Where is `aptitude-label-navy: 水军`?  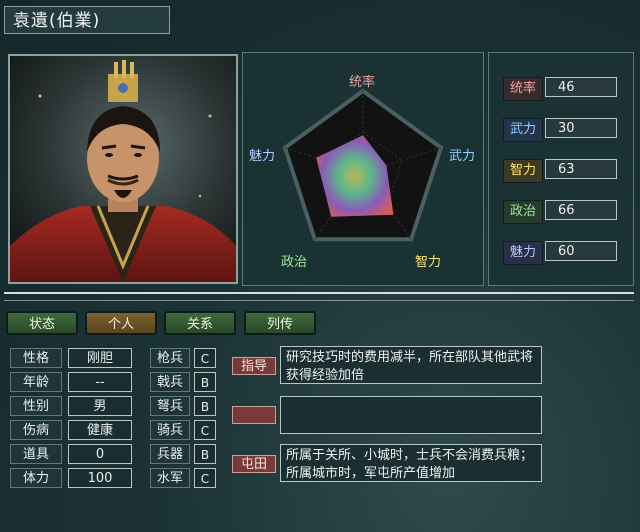
aptitude-label-navy: 水军 is located at coordinates (170, 478).